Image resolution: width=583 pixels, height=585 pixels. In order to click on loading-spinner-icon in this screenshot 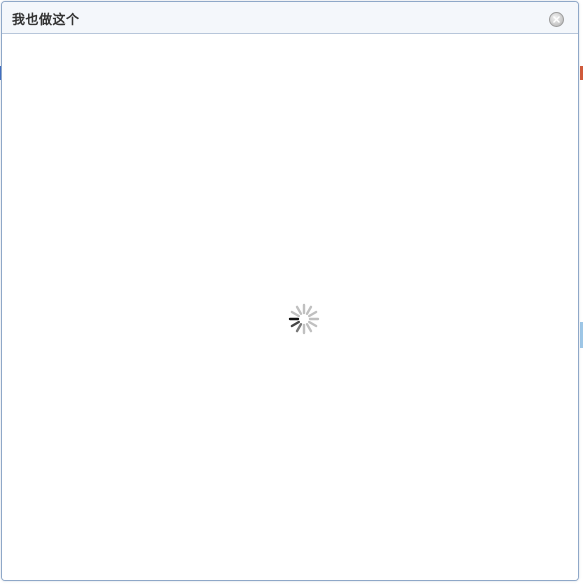, I will do `click(304, 319)`.